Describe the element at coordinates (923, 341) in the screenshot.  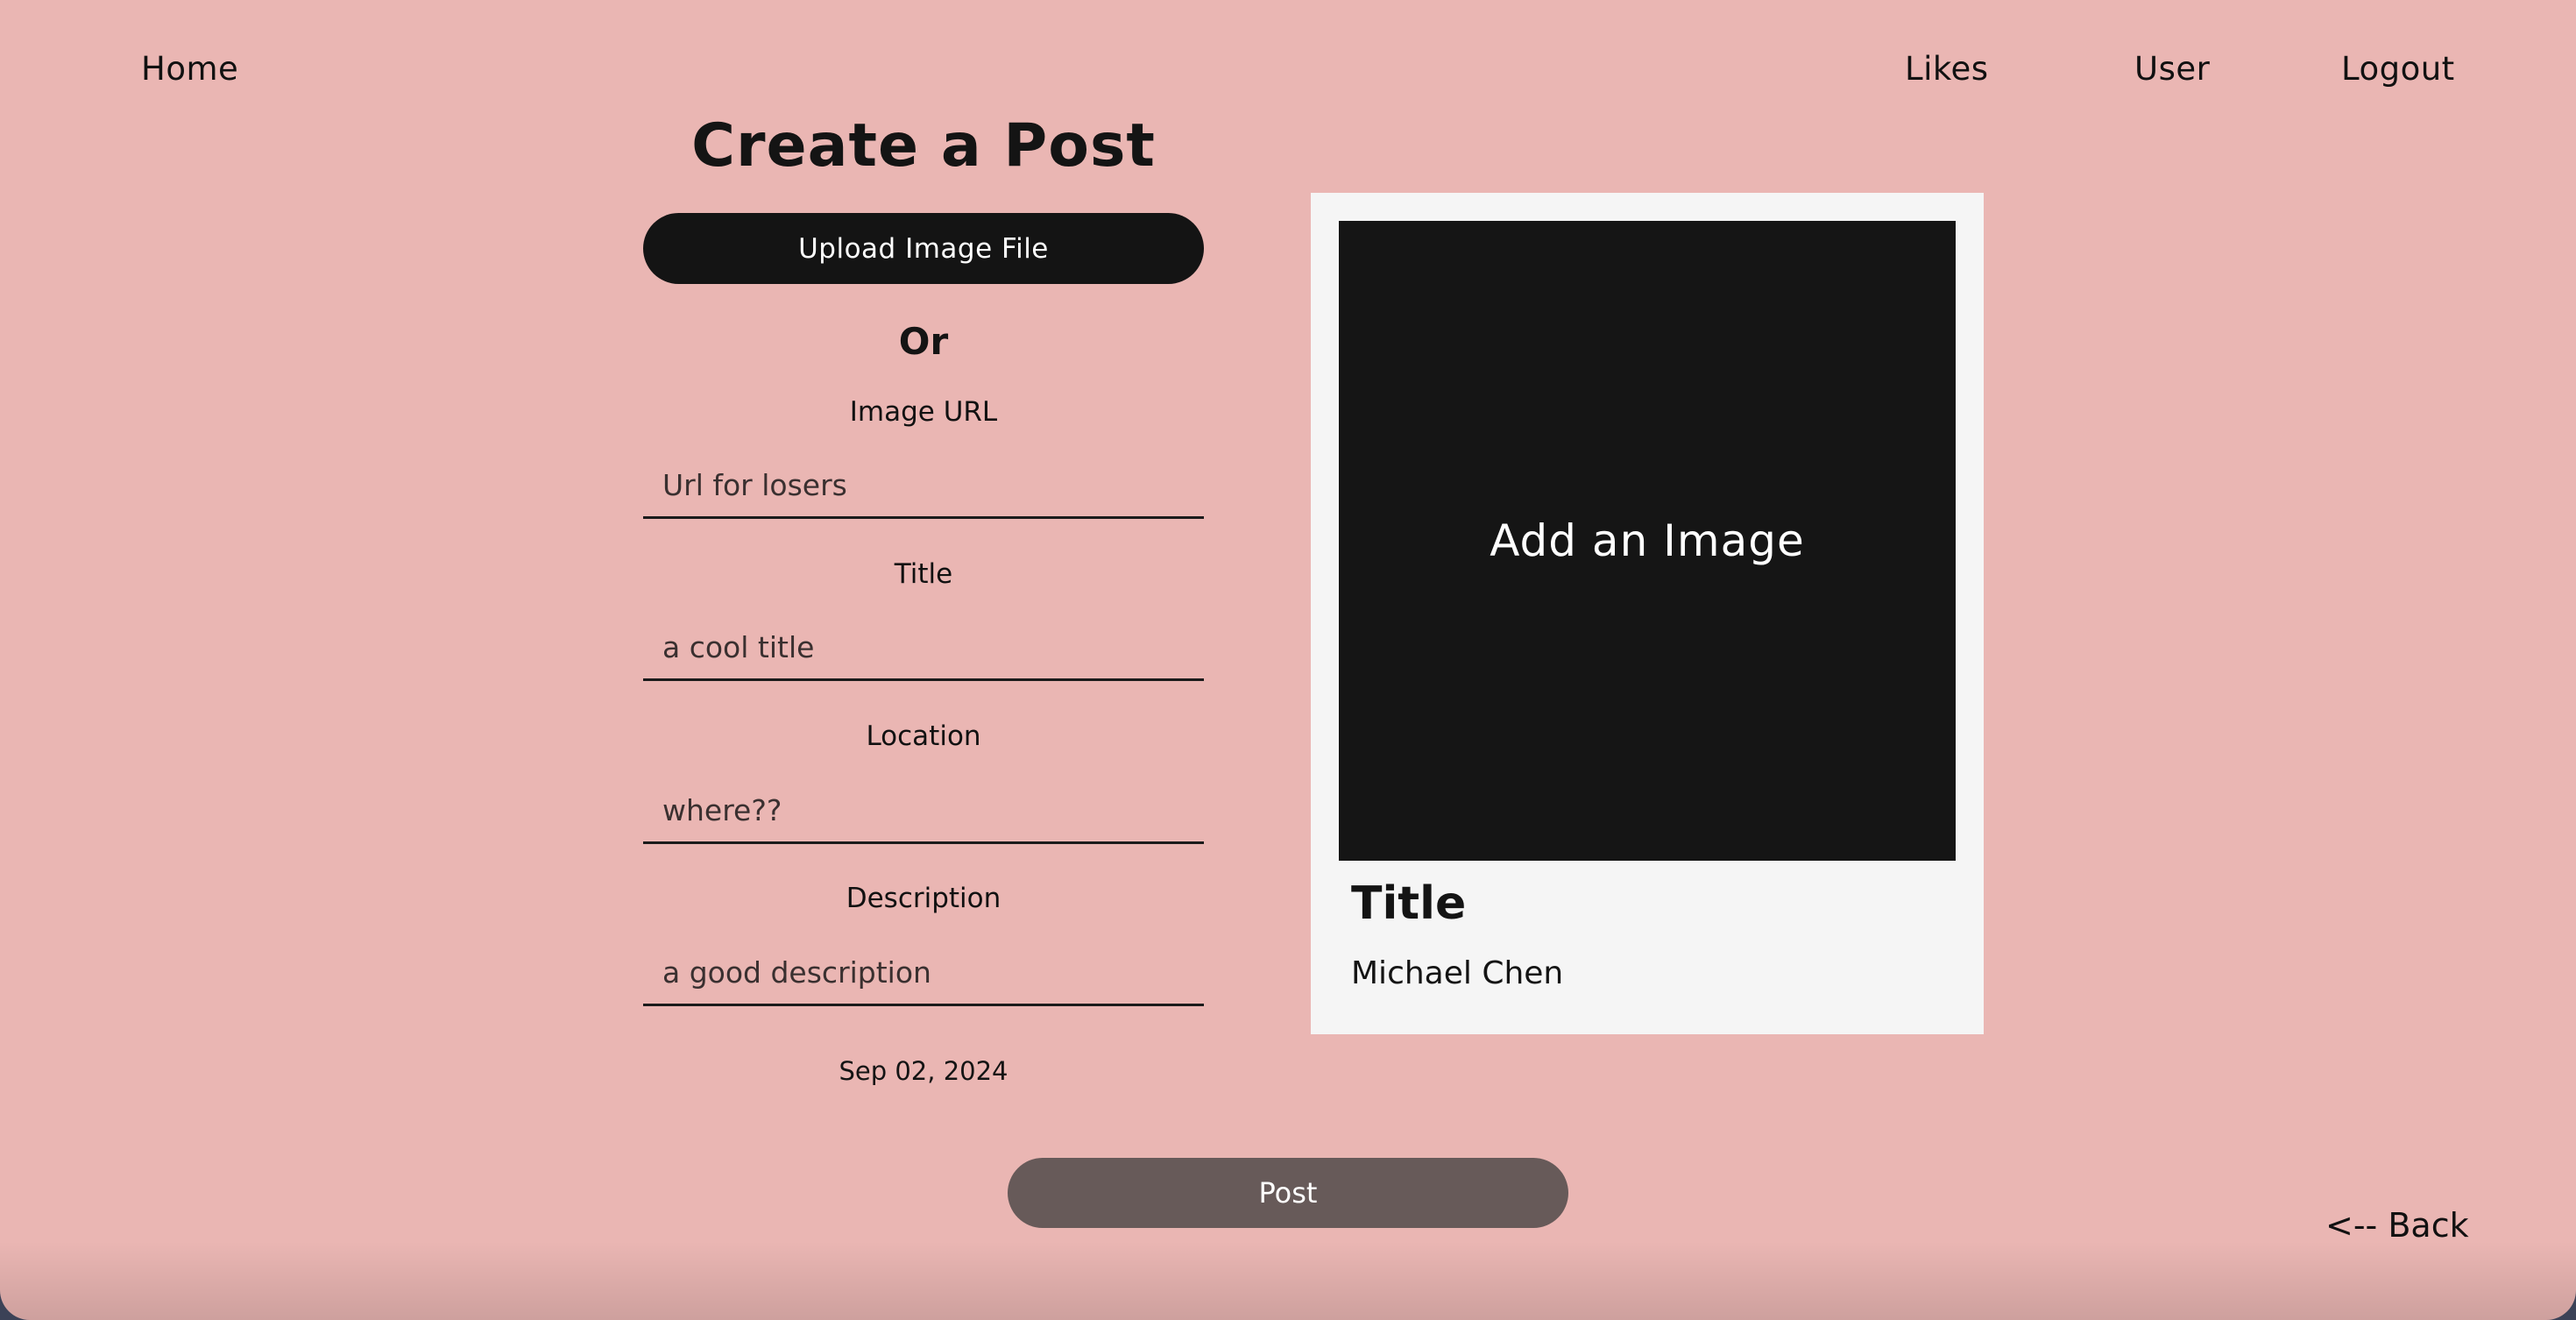
I see `or-divider-text: Or` at that location.